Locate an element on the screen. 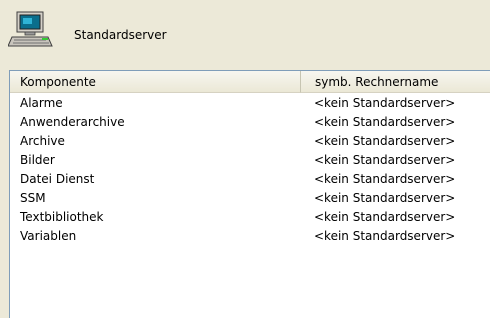 The width and height of the screenshot is (490, 318). table-row: Datei Dienst <kein Standardserver> is located at coordinates (250, 179).